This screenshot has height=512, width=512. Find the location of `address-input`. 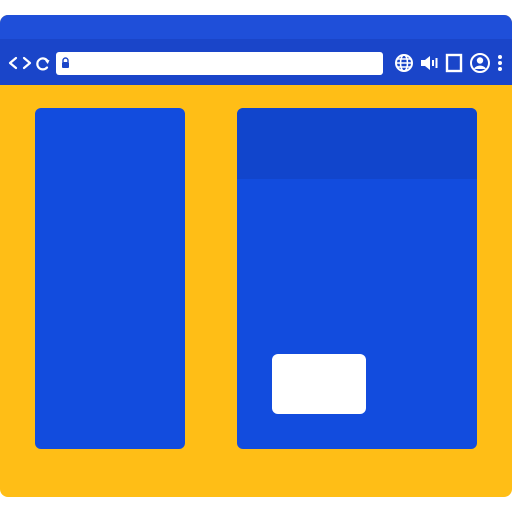

address-input is located at coordinates (224, 63).